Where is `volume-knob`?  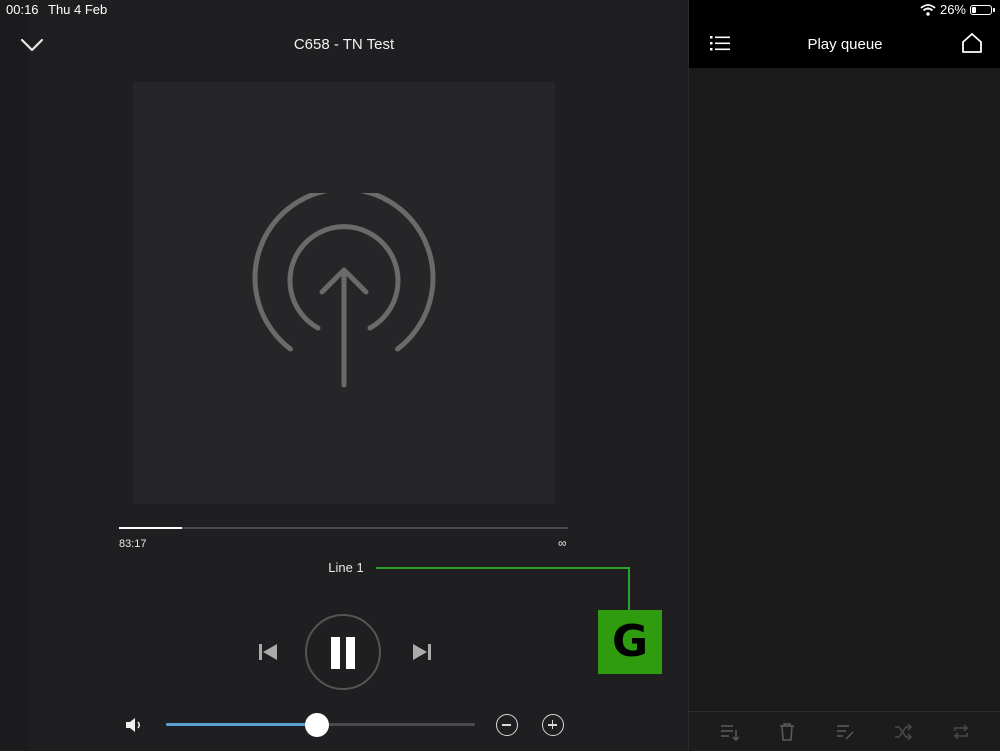
volume-knob is located at coordinates (317, 725).